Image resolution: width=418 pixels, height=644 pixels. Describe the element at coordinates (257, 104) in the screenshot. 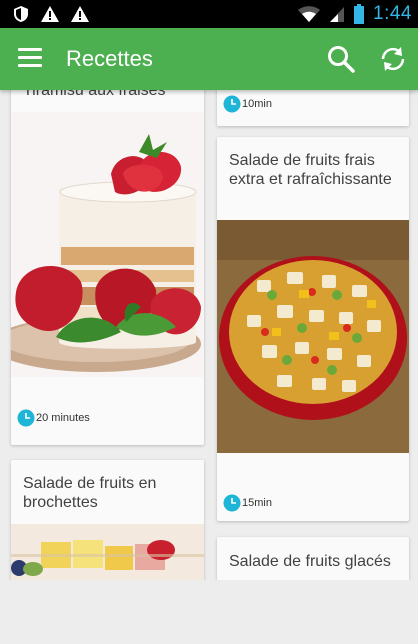

I see `recipe-duration-text: 10min` at that location.